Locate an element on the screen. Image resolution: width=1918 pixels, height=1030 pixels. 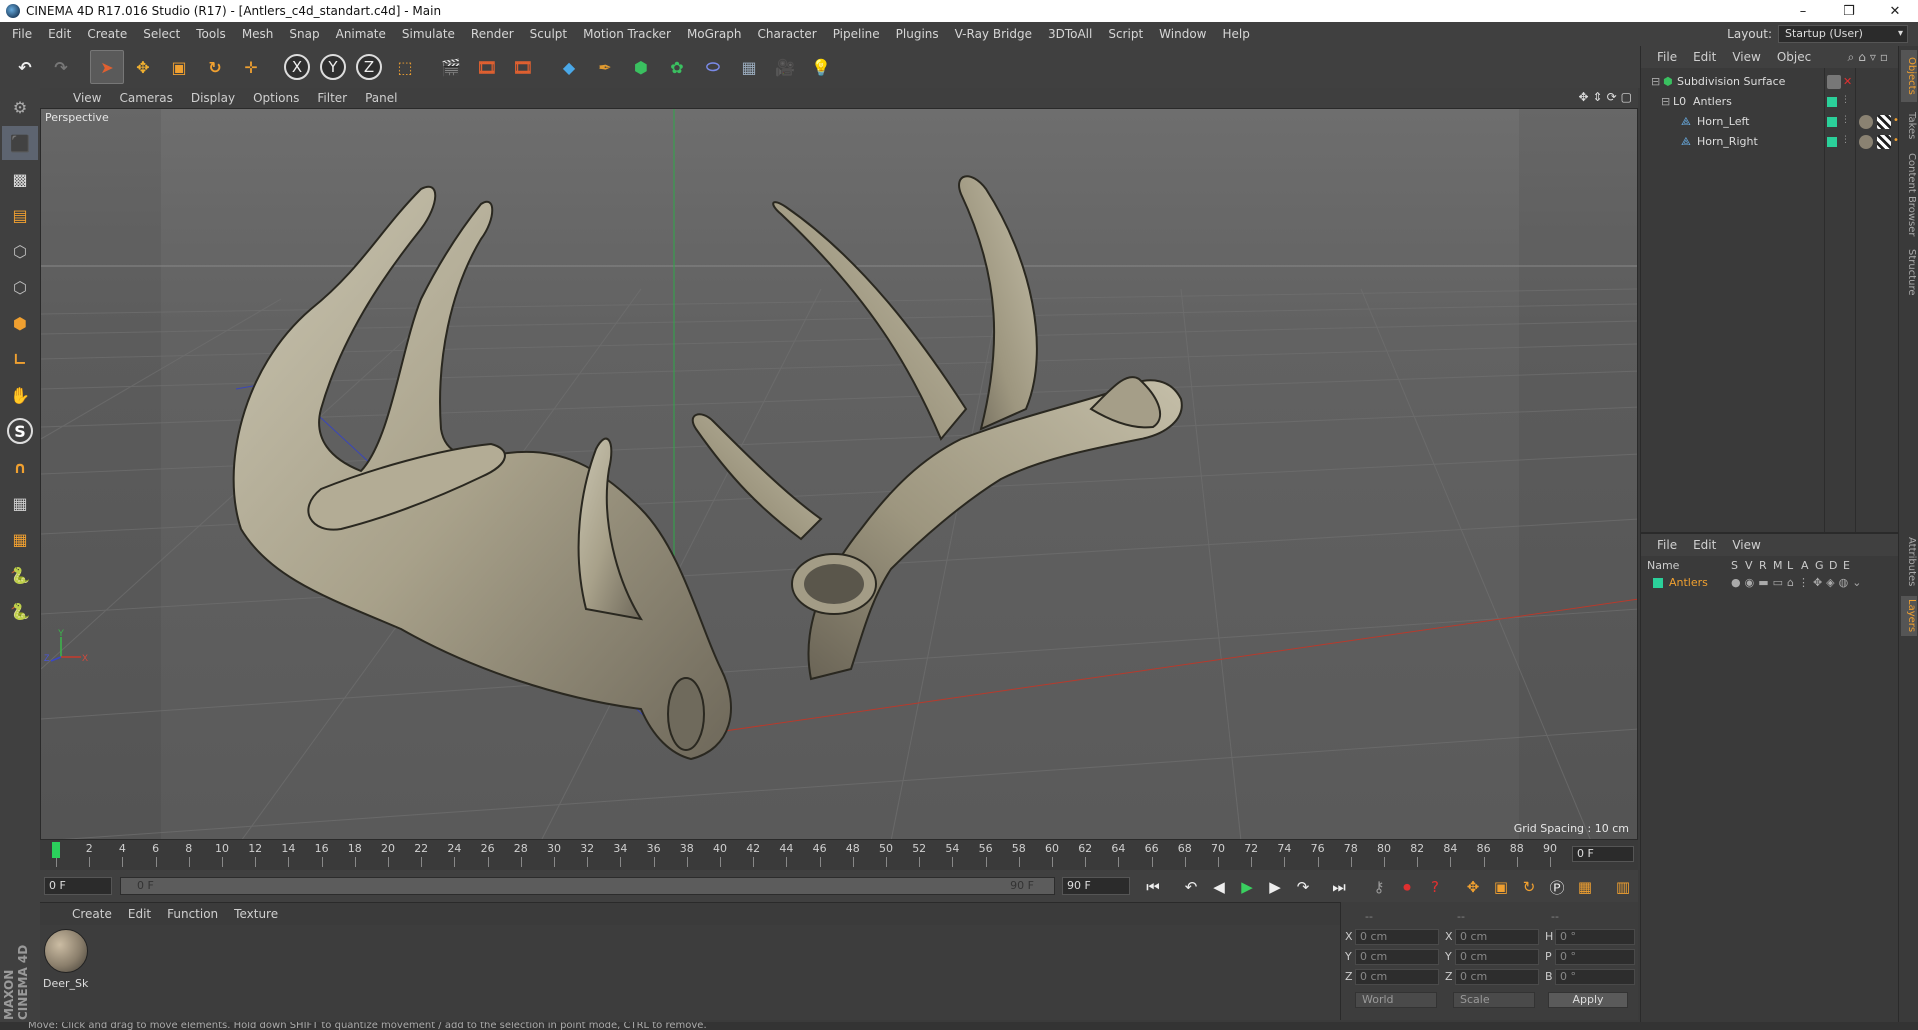
menu-mograph: MoGraph is located at coordinates (714, 34).